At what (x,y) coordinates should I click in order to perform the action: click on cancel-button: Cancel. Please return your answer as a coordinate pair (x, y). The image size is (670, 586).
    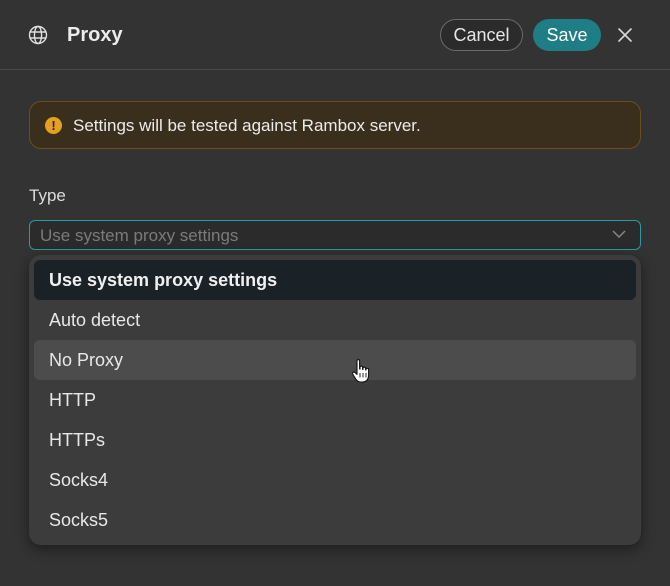
    Looking at the image, I should click on (481, 35).